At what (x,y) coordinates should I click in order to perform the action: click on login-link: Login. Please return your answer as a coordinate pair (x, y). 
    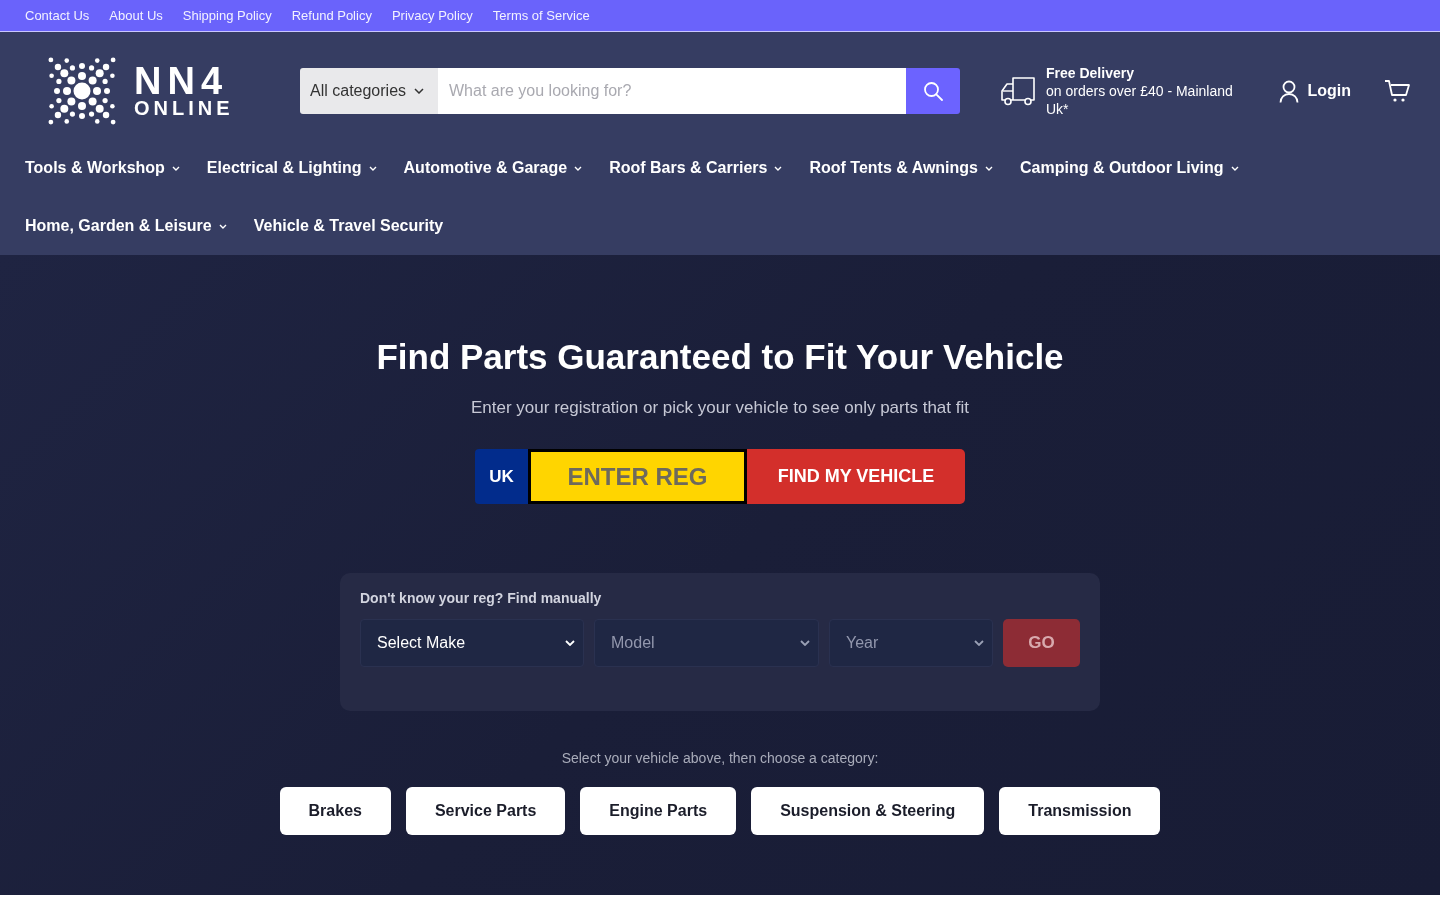
    Looking at the image, I should click on (1315, 91).